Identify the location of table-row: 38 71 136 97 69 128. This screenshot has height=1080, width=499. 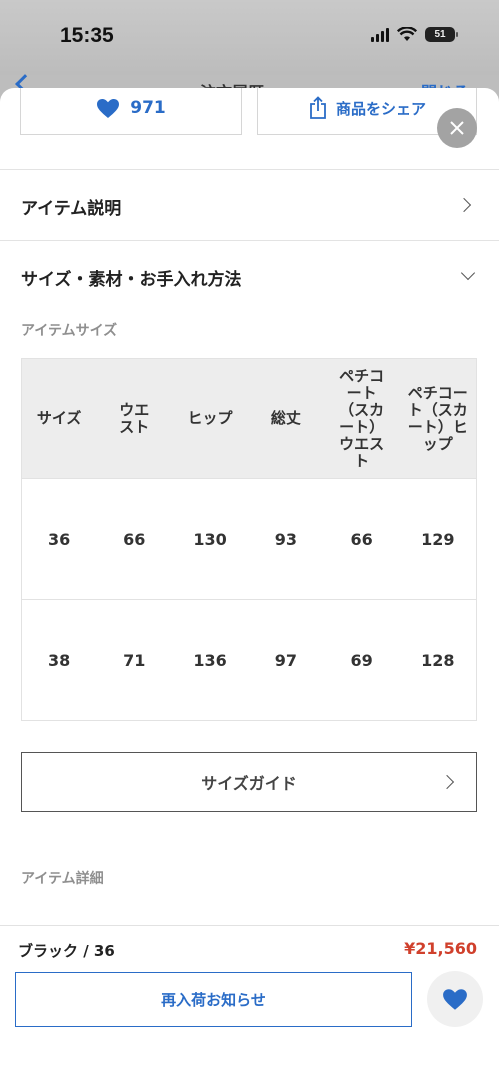
(249, 660).